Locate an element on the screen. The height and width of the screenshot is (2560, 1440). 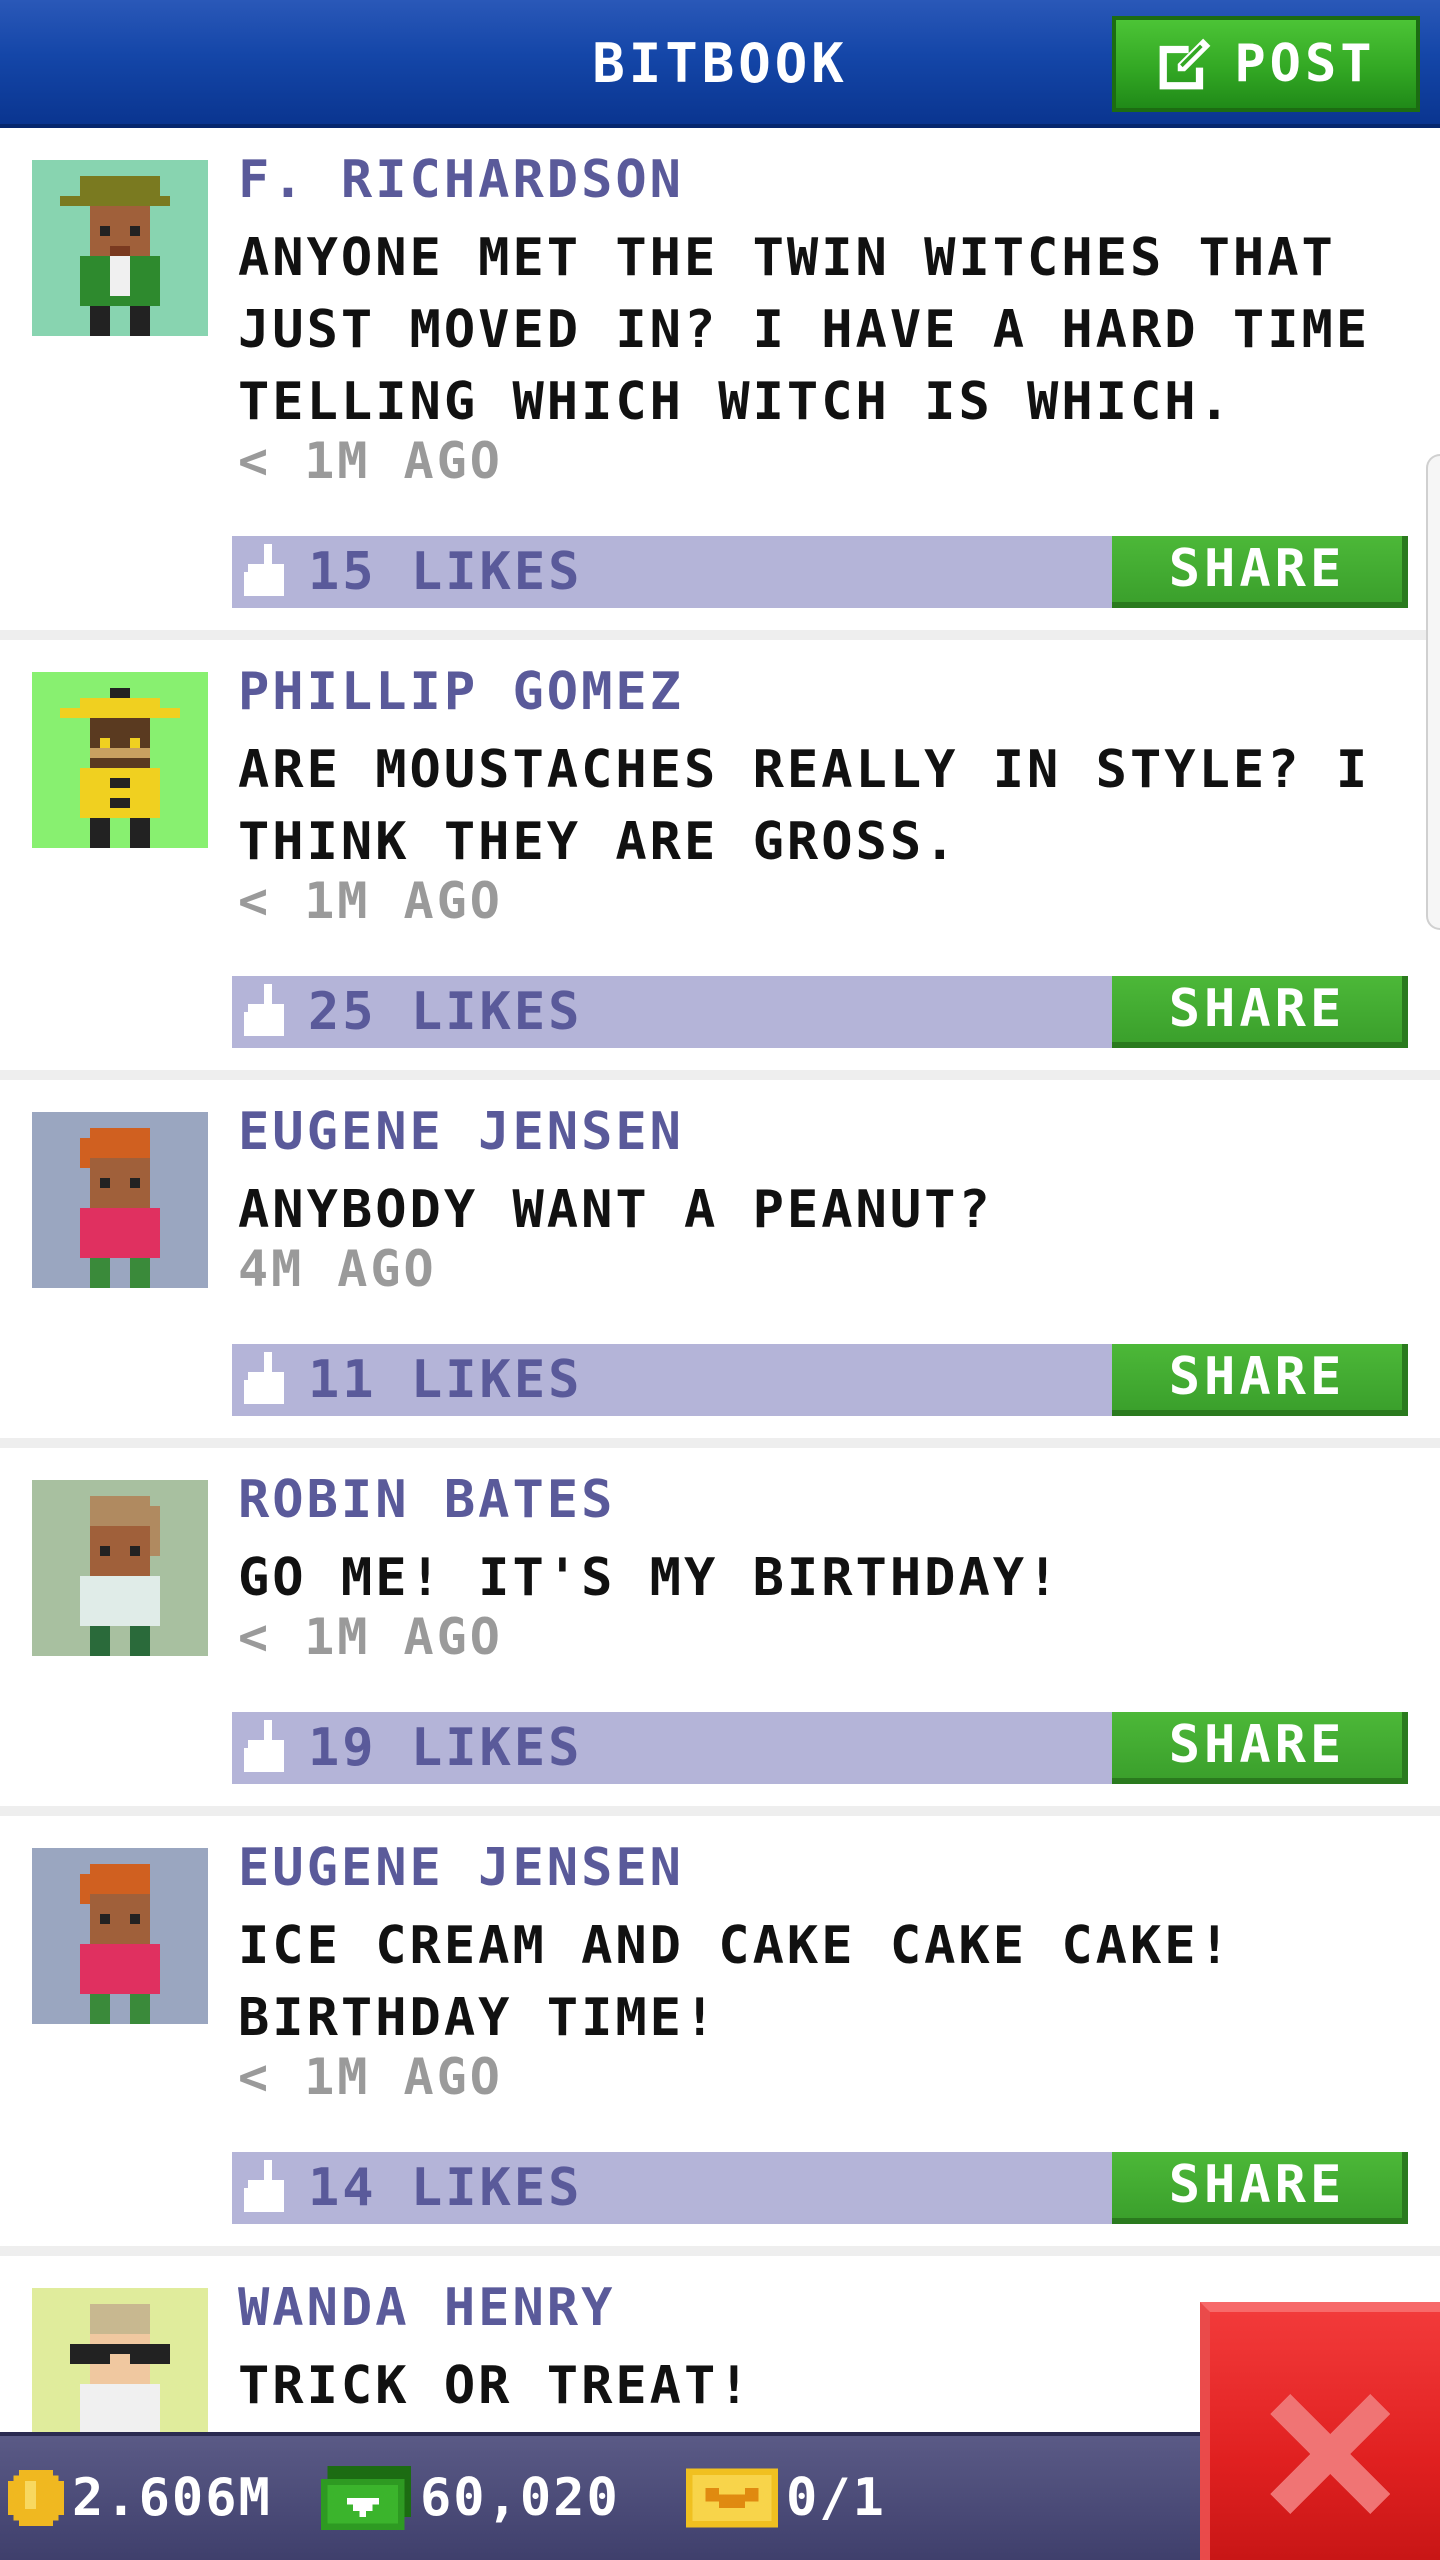
ticket-icon is located at coordinates (732, 2498).